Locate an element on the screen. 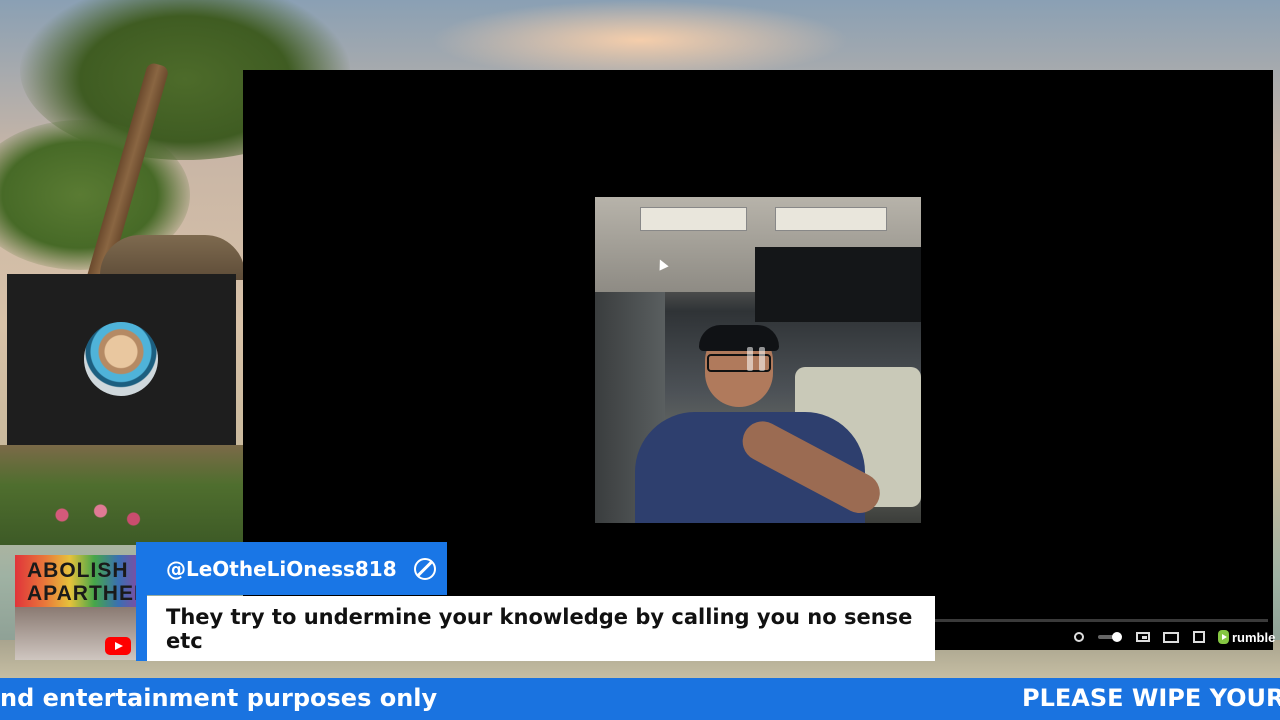 The height and width of the screenshot is (720, 1280). avatar is located at coordinates (121, 359).